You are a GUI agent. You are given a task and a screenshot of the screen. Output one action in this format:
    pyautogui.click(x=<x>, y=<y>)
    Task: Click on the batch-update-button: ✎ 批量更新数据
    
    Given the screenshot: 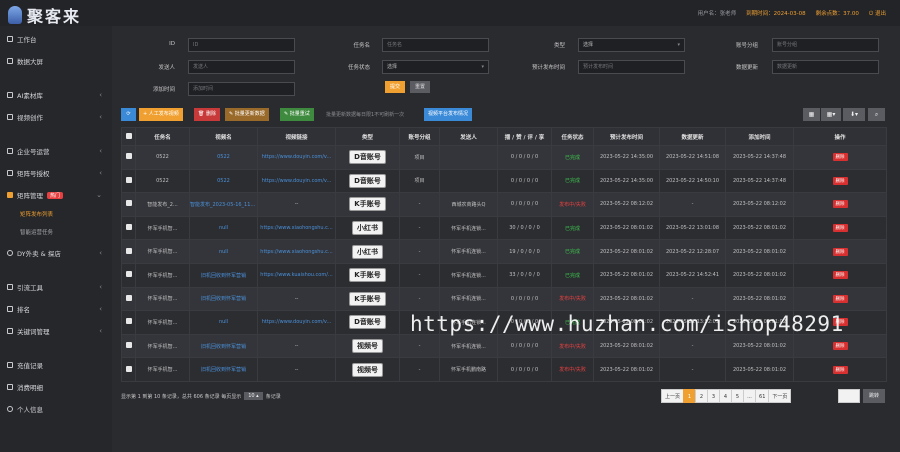 What is the action you would take?
    pyautogui.click(x=247, y=114)
    